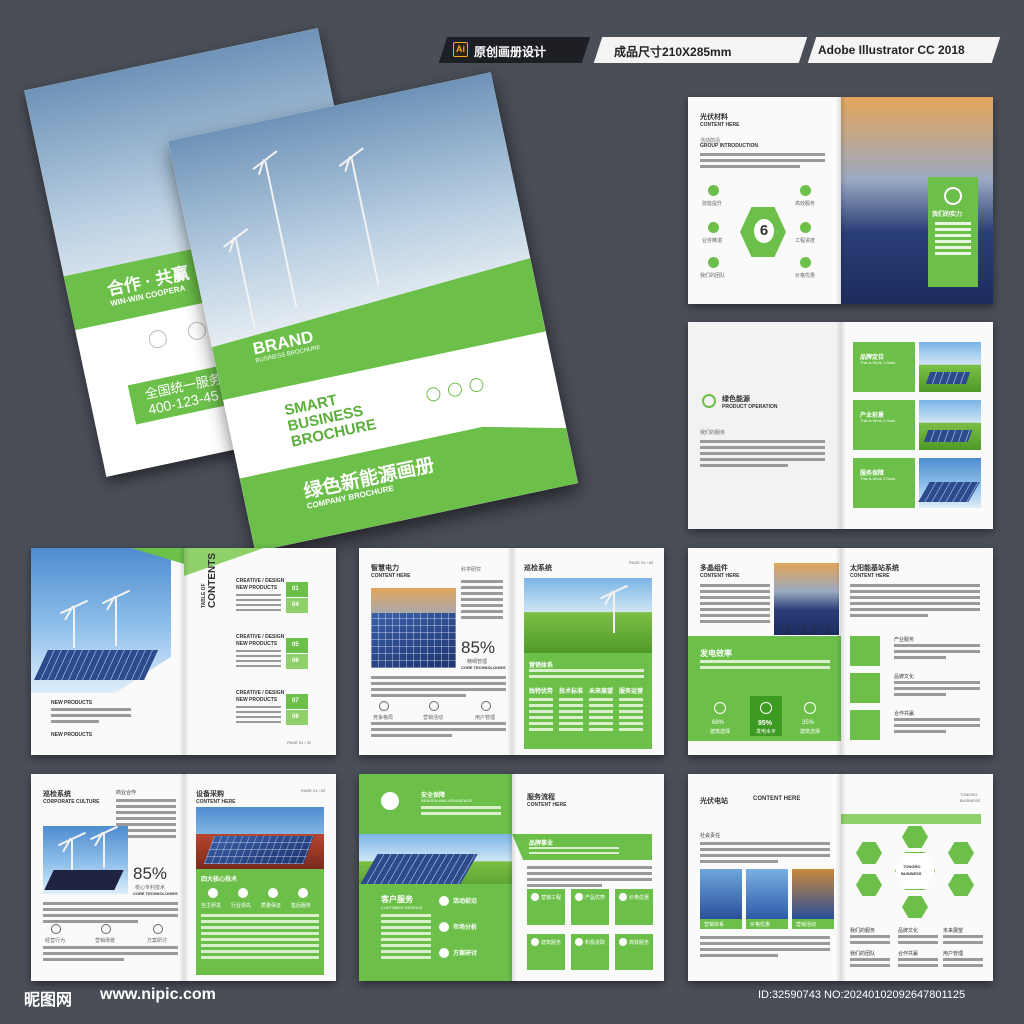  What do you see at coordinates (953, 931) in the screenshot?
I see `s8-r-item: 未来展望` at bounding box center [953, 931].